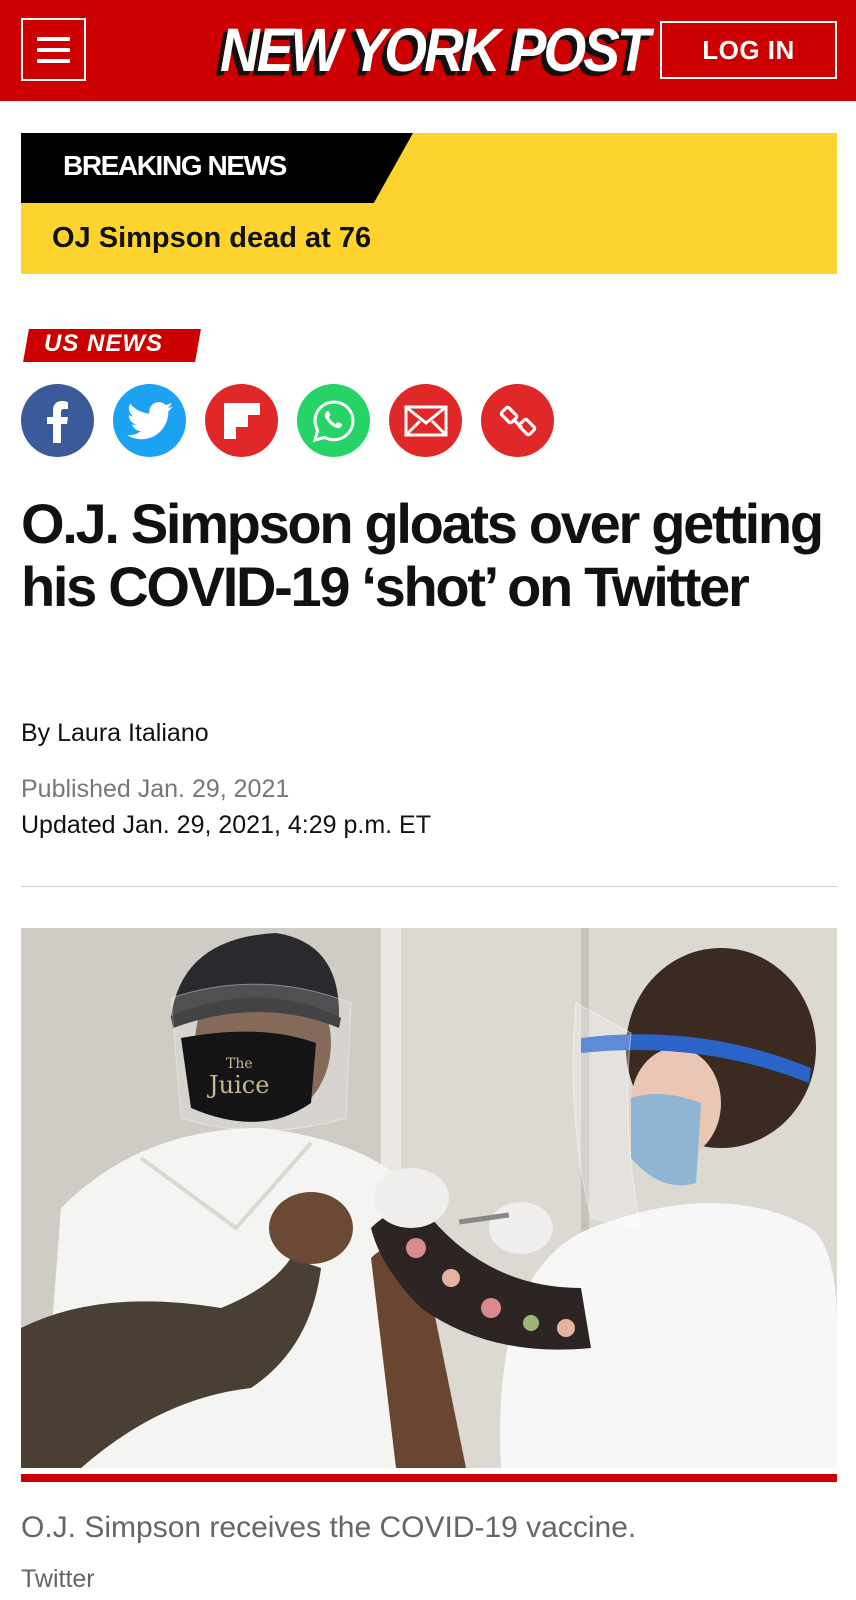 This screenshot has height=1600, width=856. I want to click on logo-text: NEW YORK POST, so click(435, 49).